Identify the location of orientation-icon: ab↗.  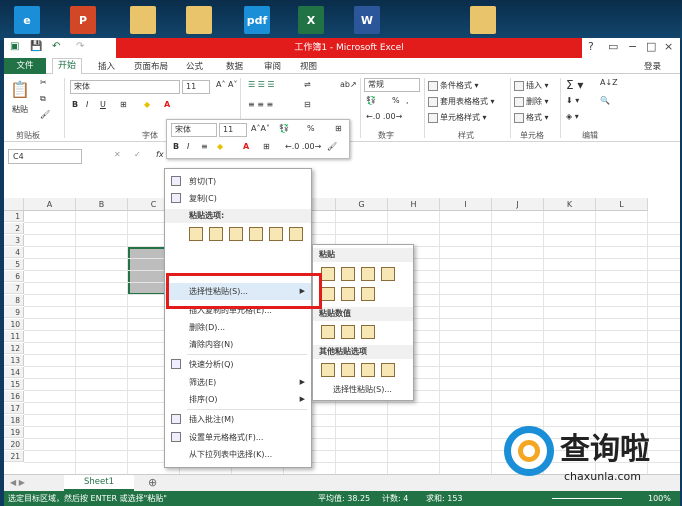
(348, 84).